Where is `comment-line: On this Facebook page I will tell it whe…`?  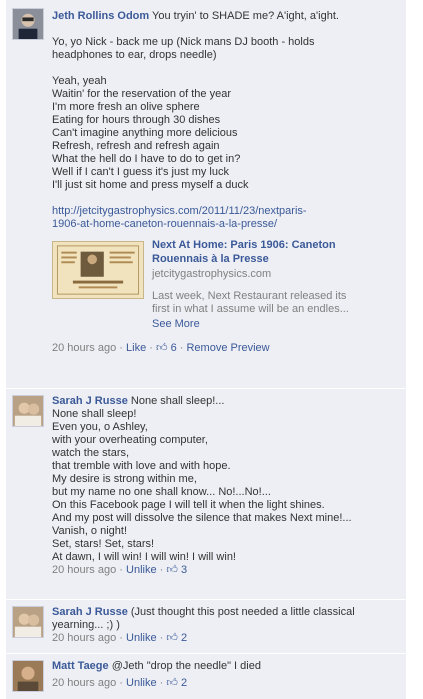 comment-line: On this Facebook page I will tell it whe… is located at coordinates (188, 505).